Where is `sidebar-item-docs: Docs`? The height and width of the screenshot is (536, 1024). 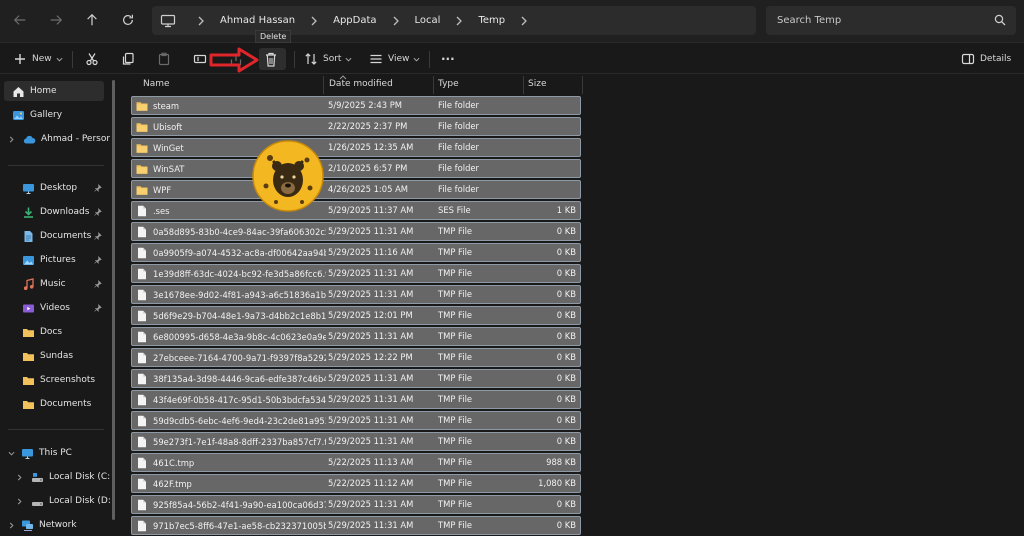
sidebar-item-docs: Docs is located at coordinates (55, 332).